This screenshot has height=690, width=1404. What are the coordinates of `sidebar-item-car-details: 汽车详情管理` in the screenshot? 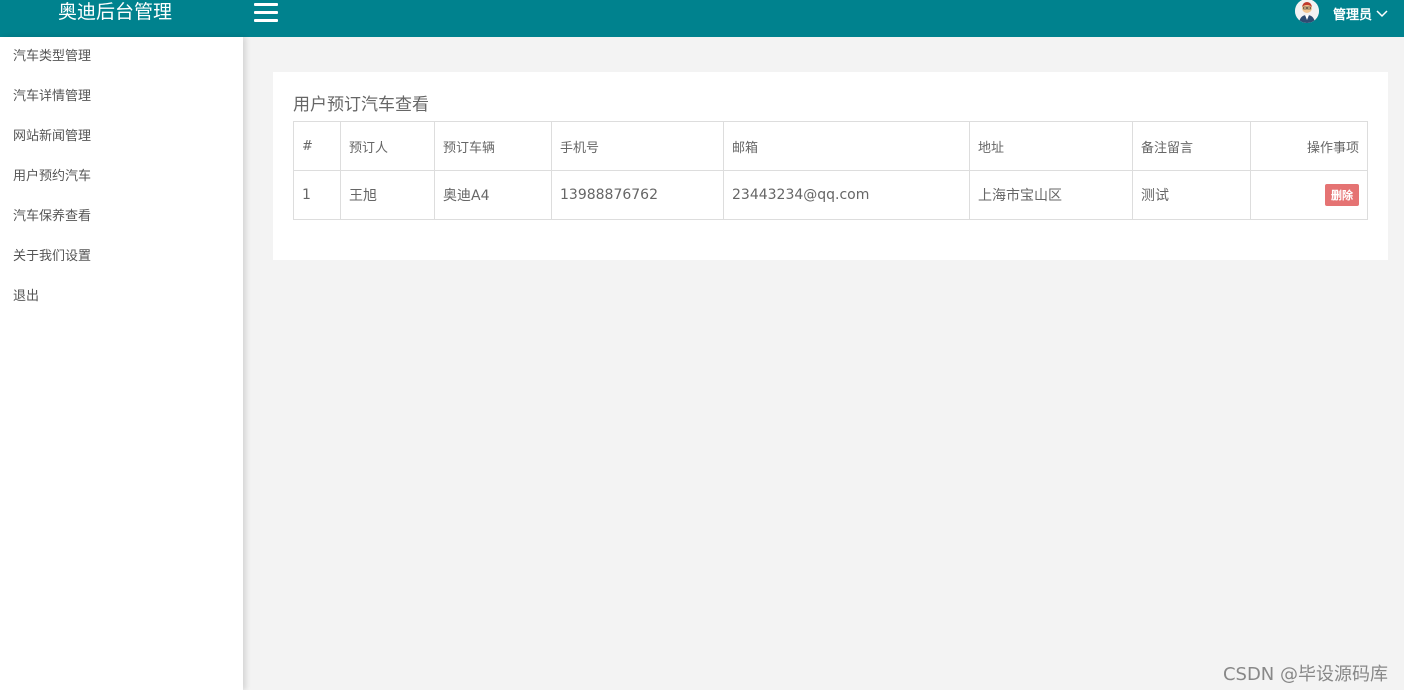 It's located at (121, 97).